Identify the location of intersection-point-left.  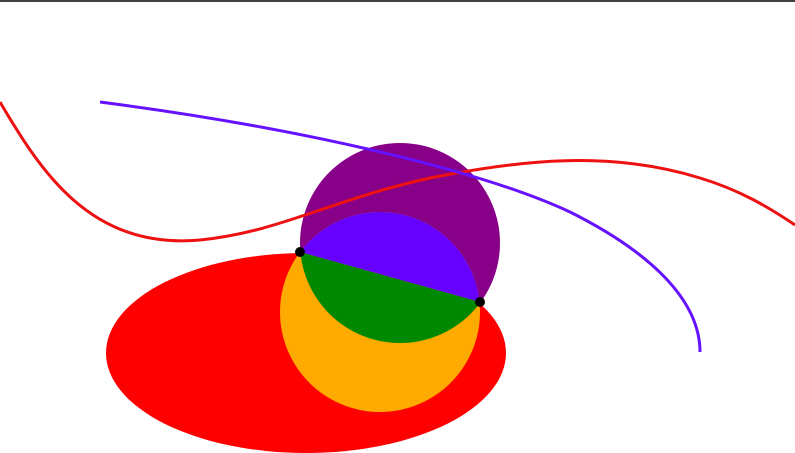
(300, 252).